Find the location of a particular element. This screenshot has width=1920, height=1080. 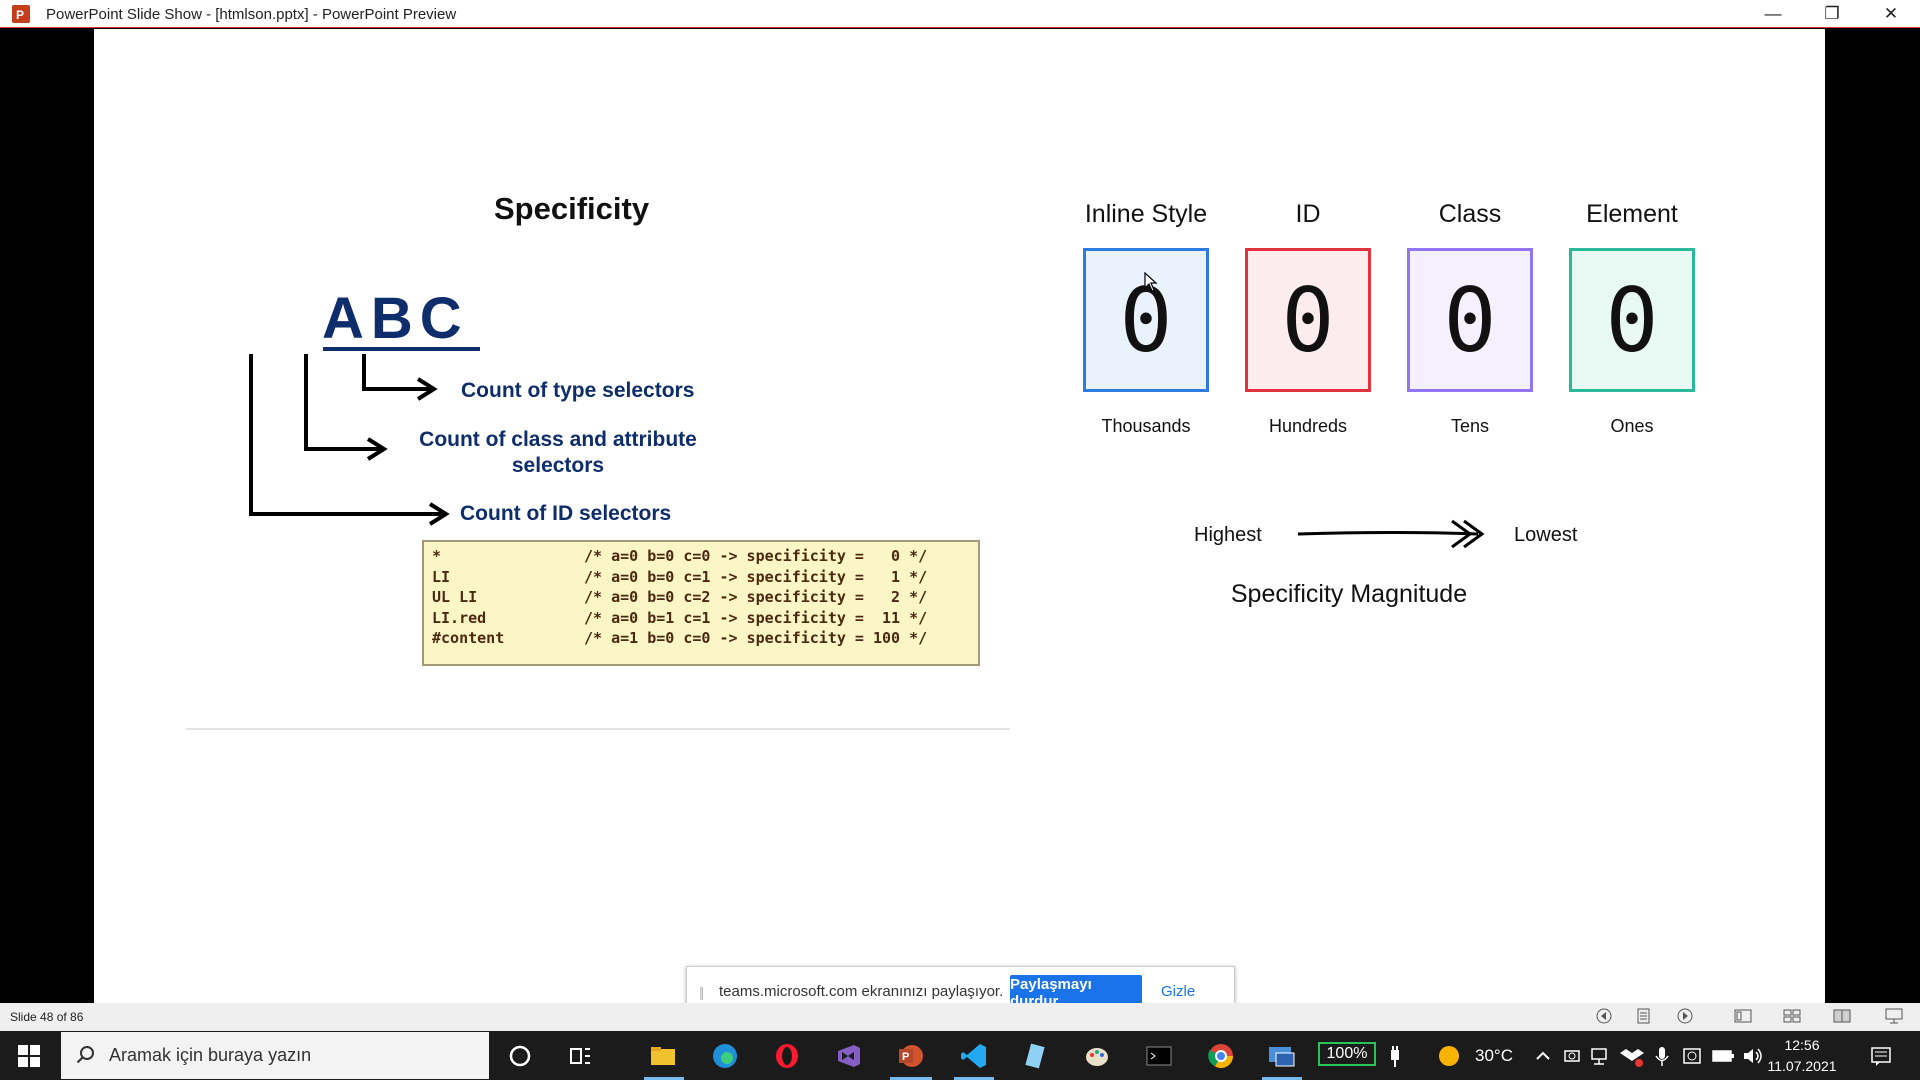

clock-time: 12:56 is located at coordinates (1802, 1045).